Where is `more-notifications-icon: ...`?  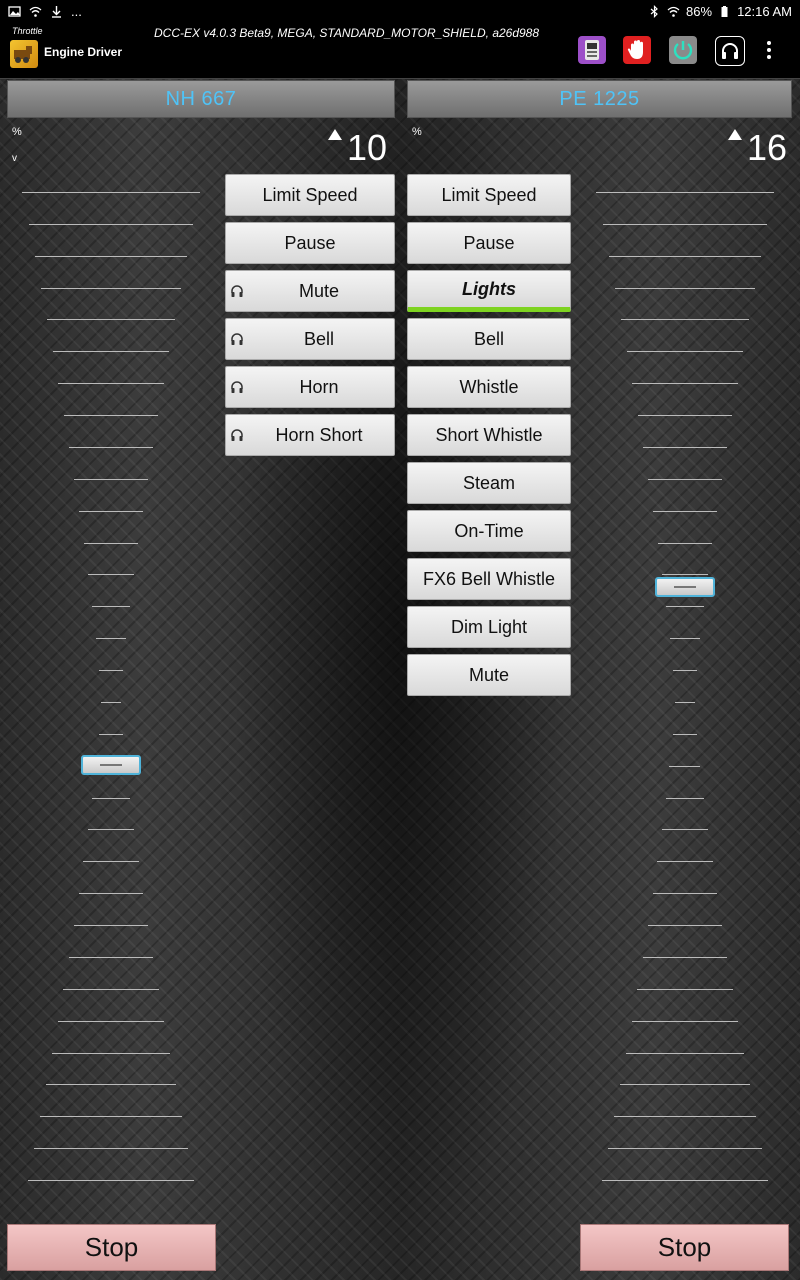 more-notifications-icon: ... is located at coordinates (76, 11).